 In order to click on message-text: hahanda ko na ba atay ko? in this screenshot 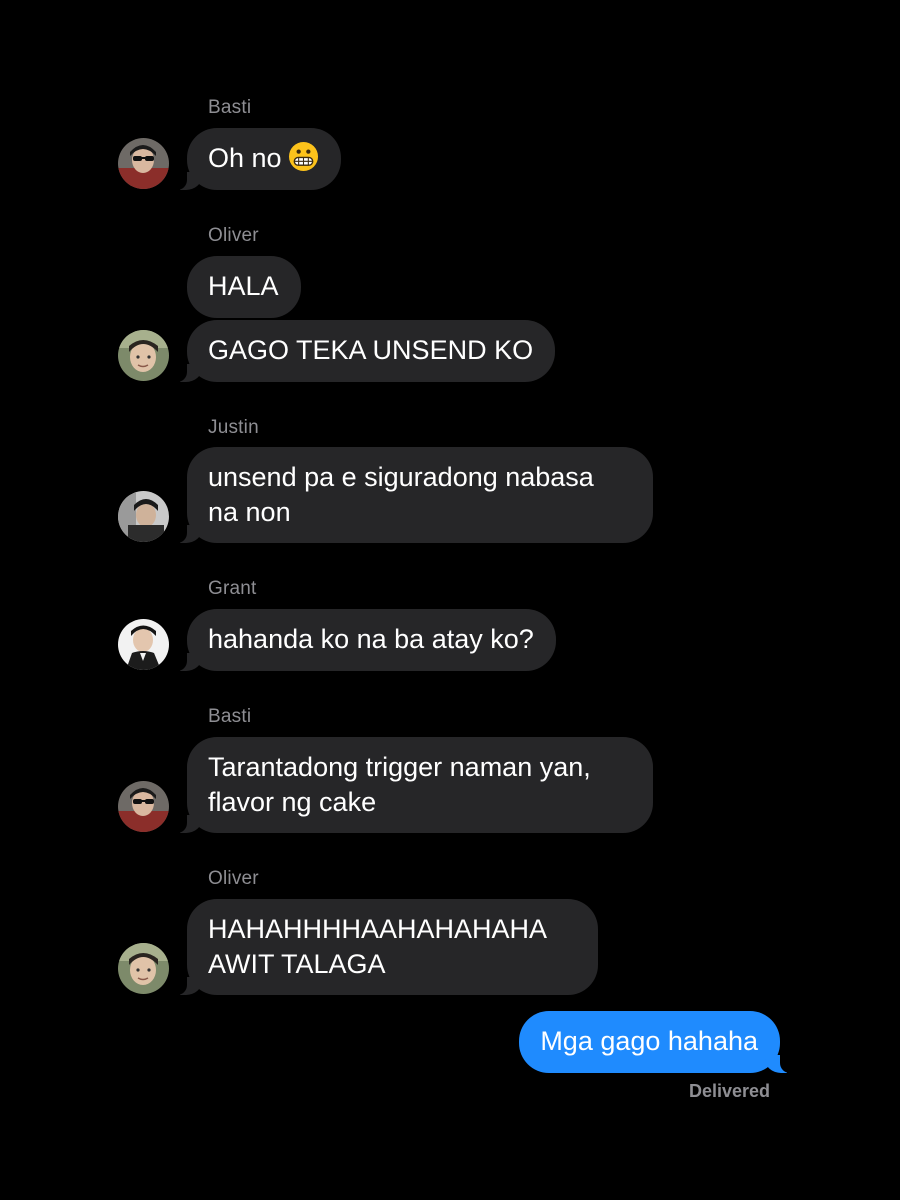, I will do `click(371, 639)`.